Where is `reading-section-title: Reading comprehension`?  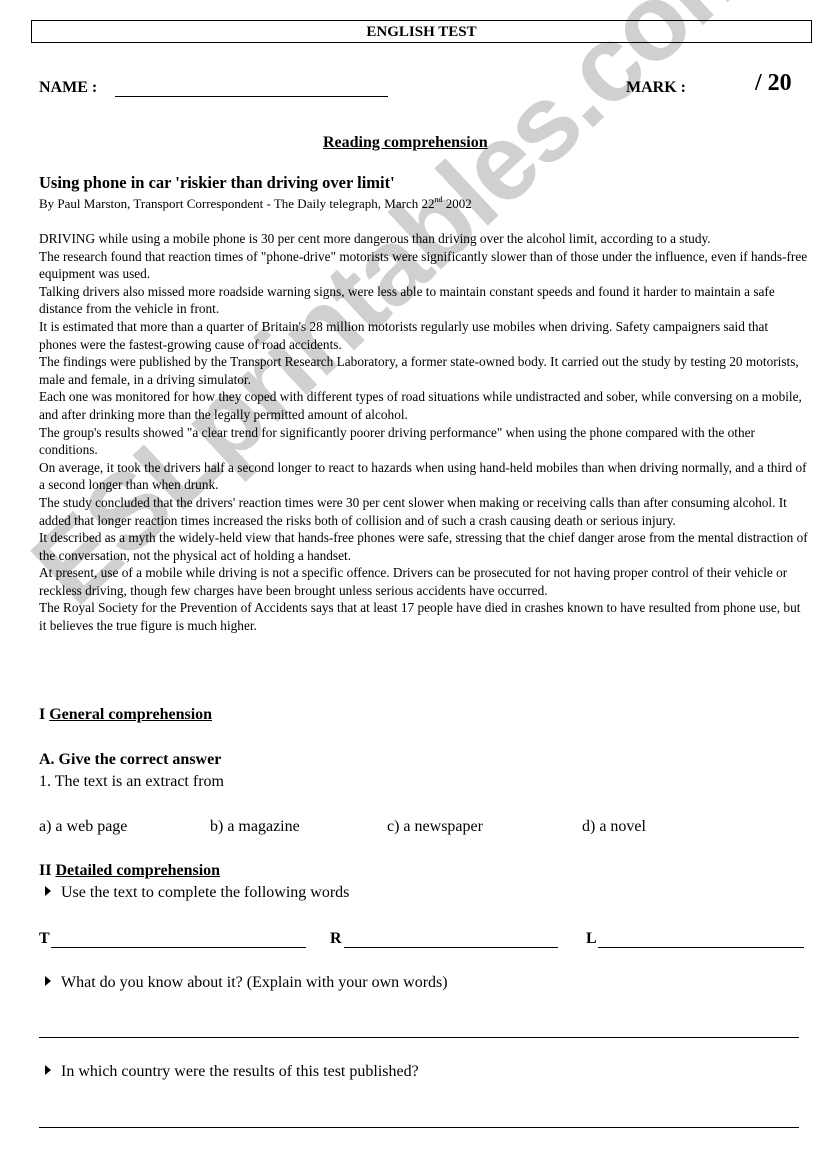
reading-section-title: Reading comprehension is located at coordinates (405, 142).